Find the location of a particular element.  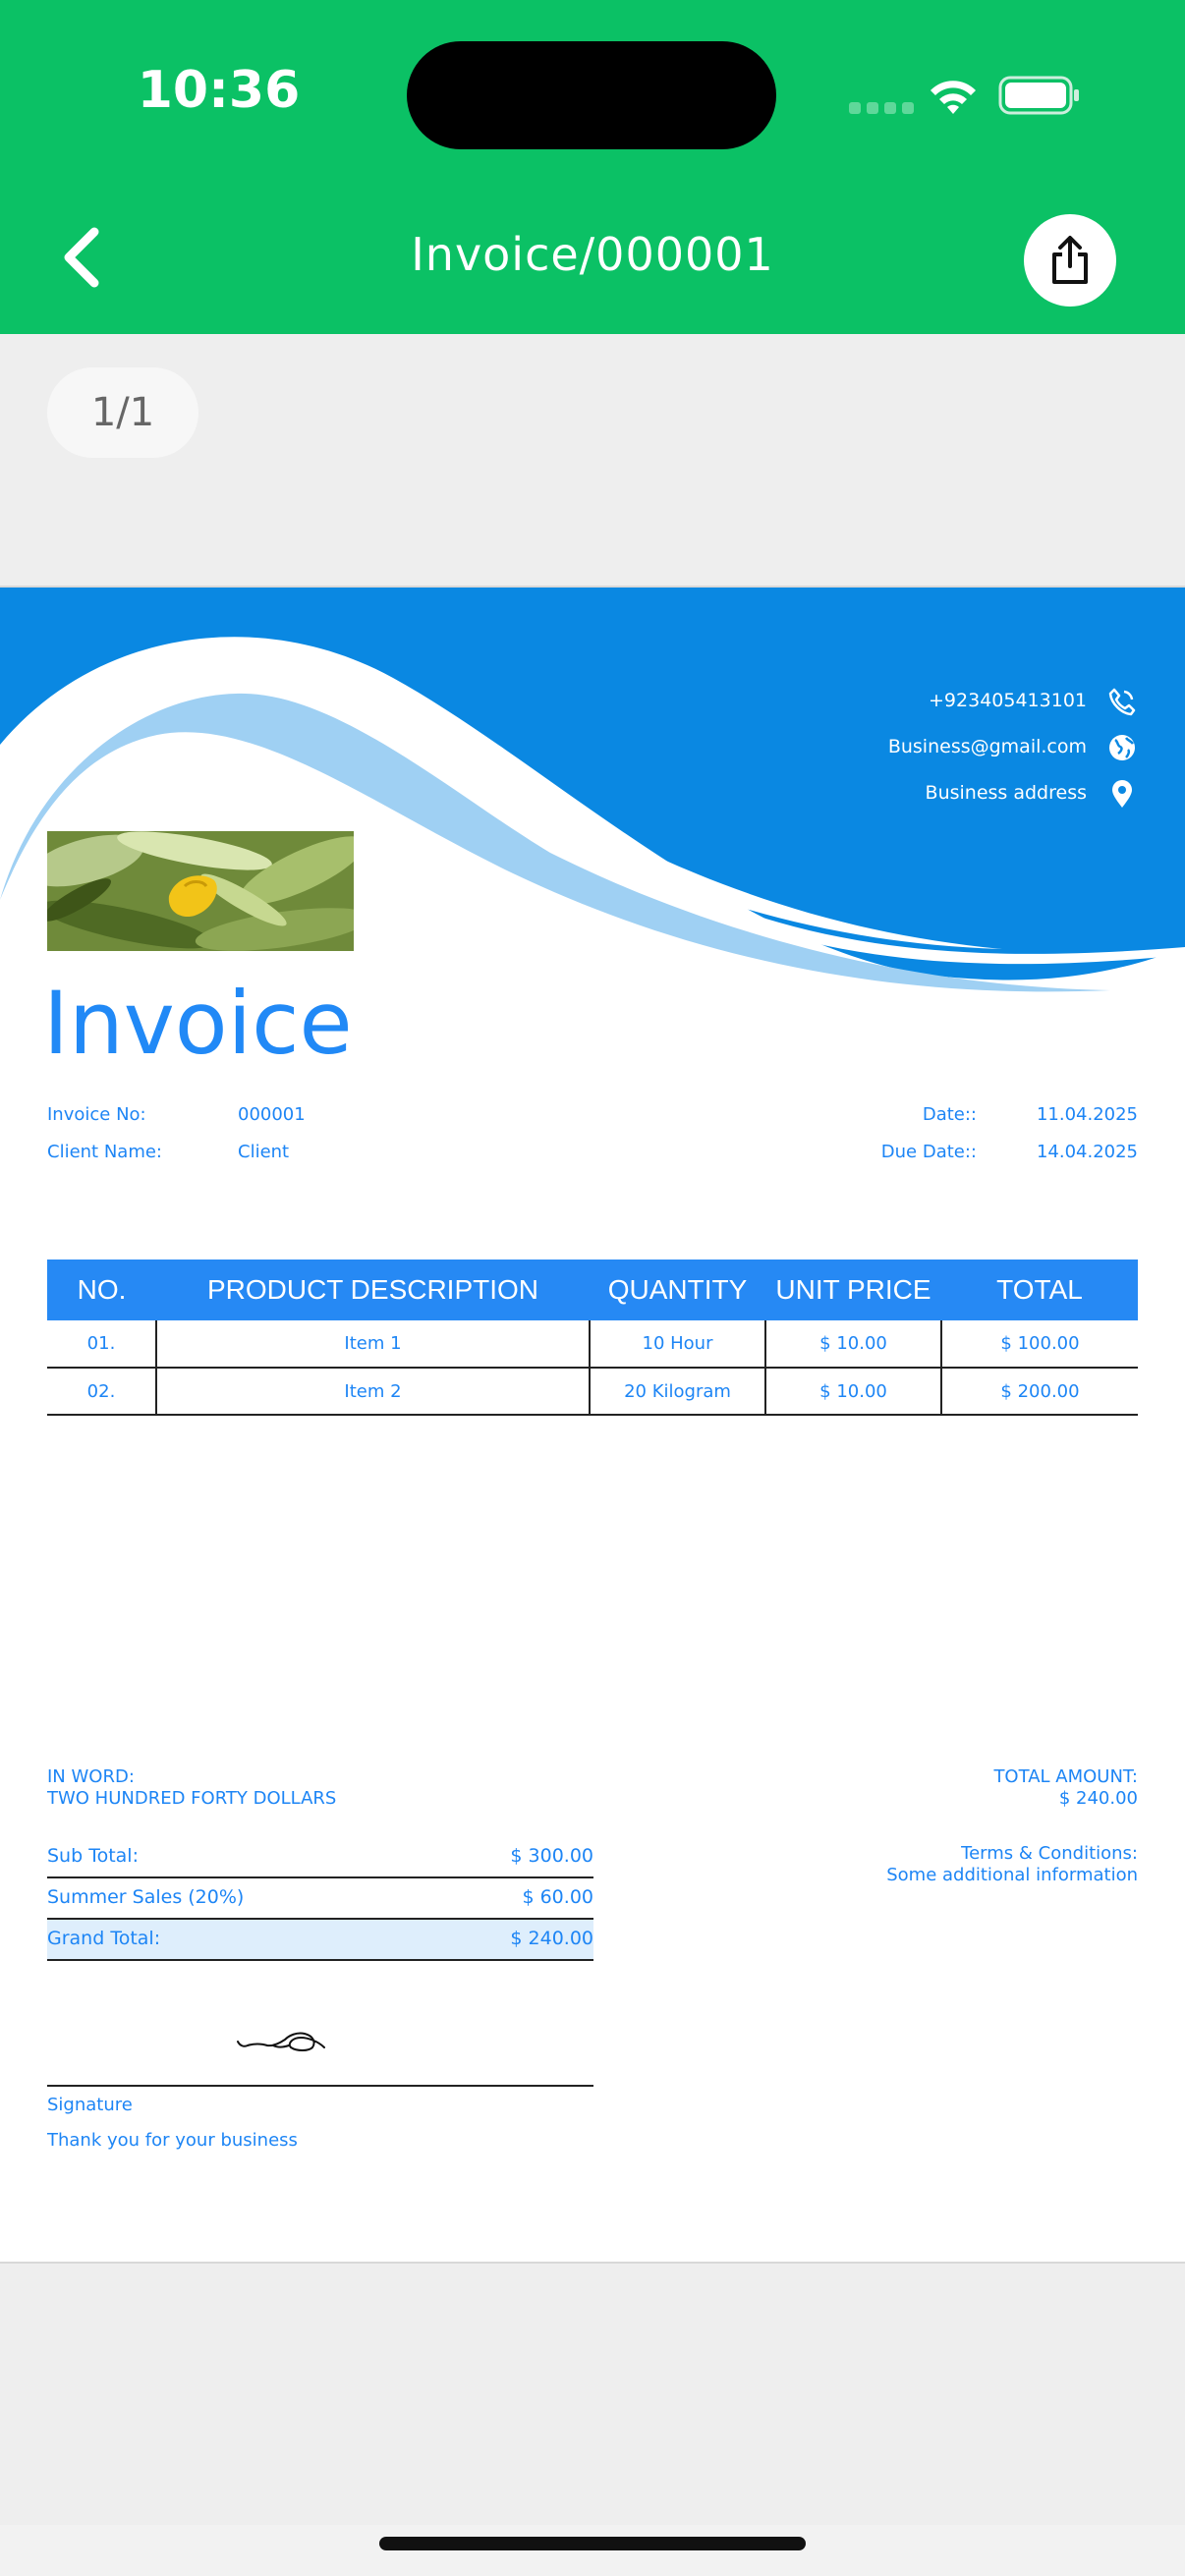

contact-address: Business address is located at coordinates (1006, 793).